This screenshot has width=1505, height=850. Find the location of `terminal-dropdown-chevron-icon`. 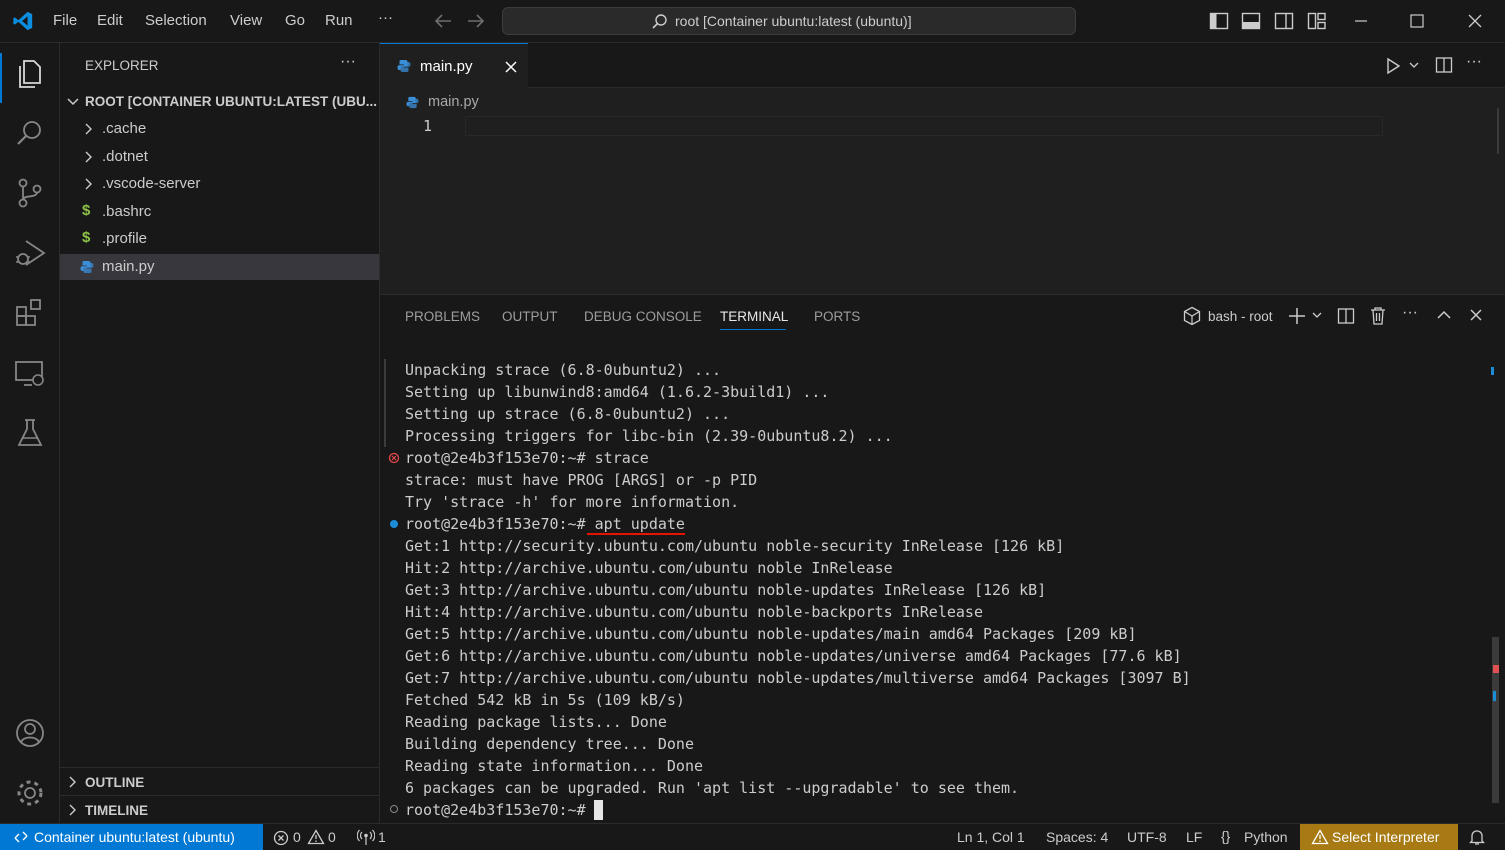

terminal-dropdown-chevron-icon is located at coordinates (1317, 316).